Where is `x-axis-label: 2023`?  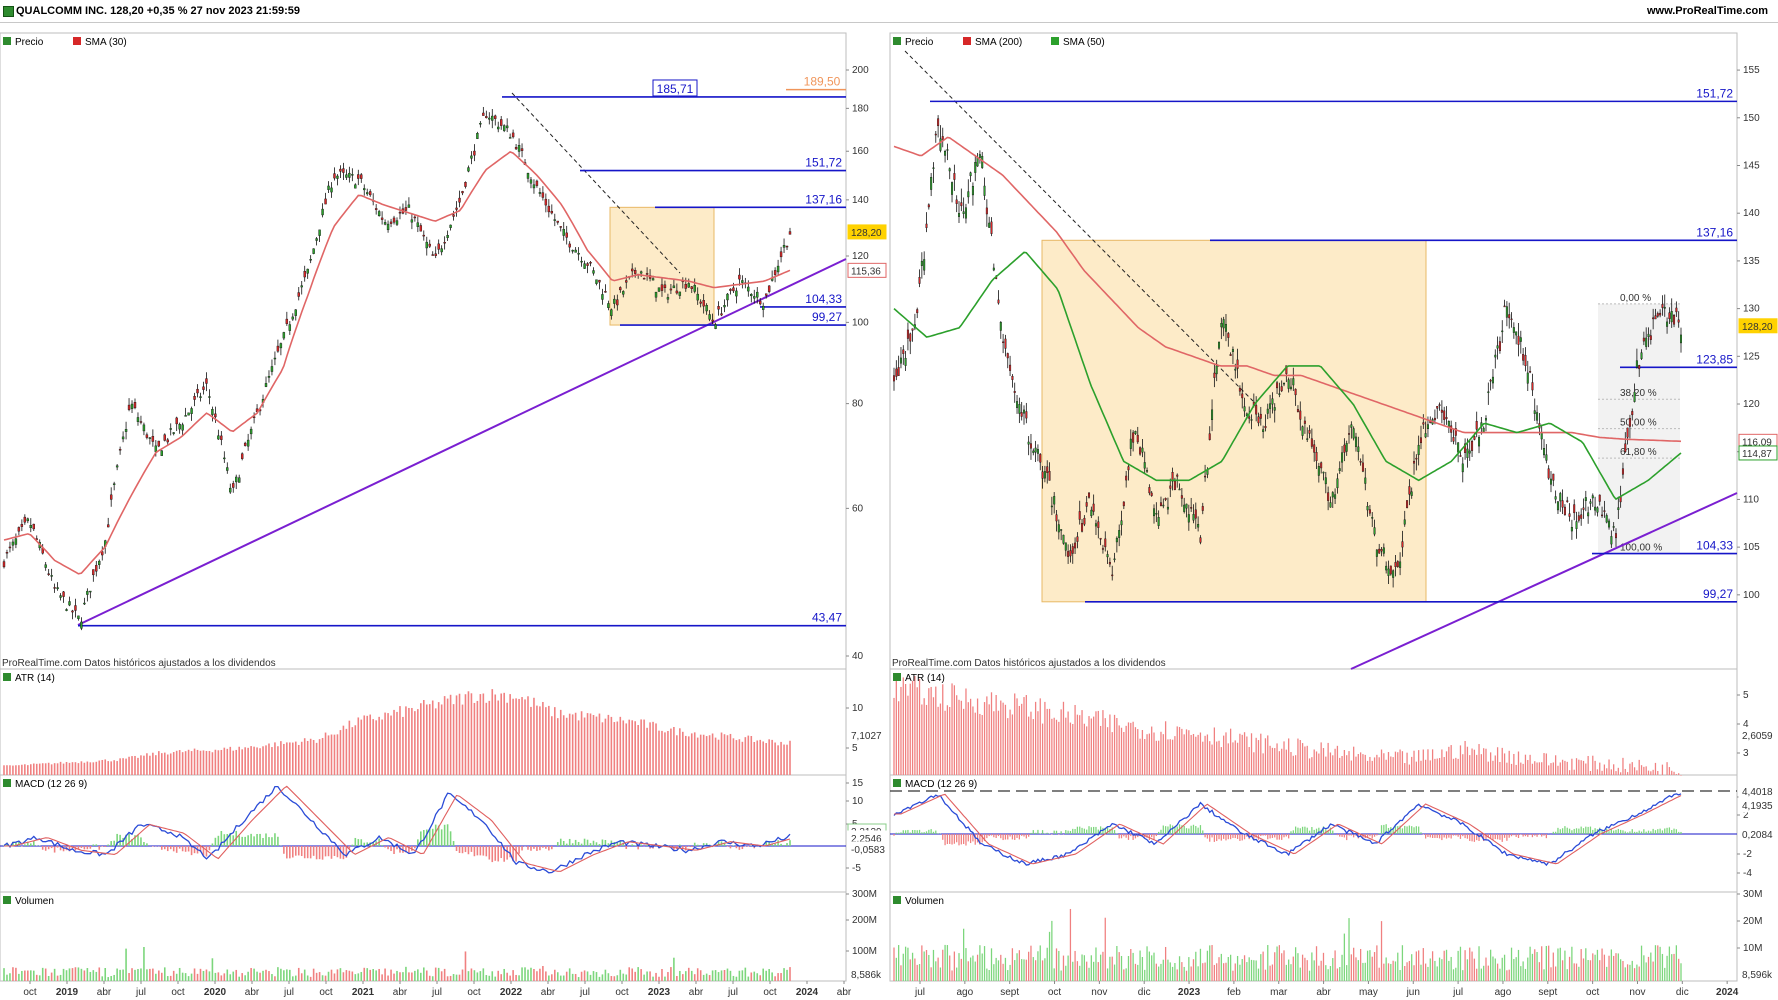 x-axis-label: 2023 is located at coordinates (659, 992).